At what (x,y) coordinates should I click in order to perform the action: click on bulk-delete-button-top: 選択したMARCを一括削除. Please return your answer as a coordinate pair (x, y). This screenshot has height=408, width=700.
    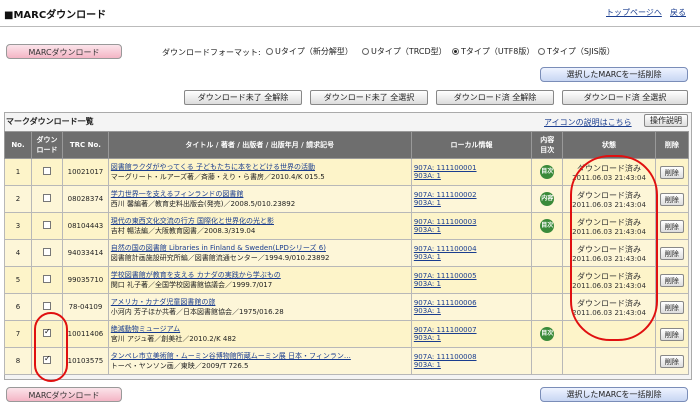
    Looking at the image, I should click on (614, 74).